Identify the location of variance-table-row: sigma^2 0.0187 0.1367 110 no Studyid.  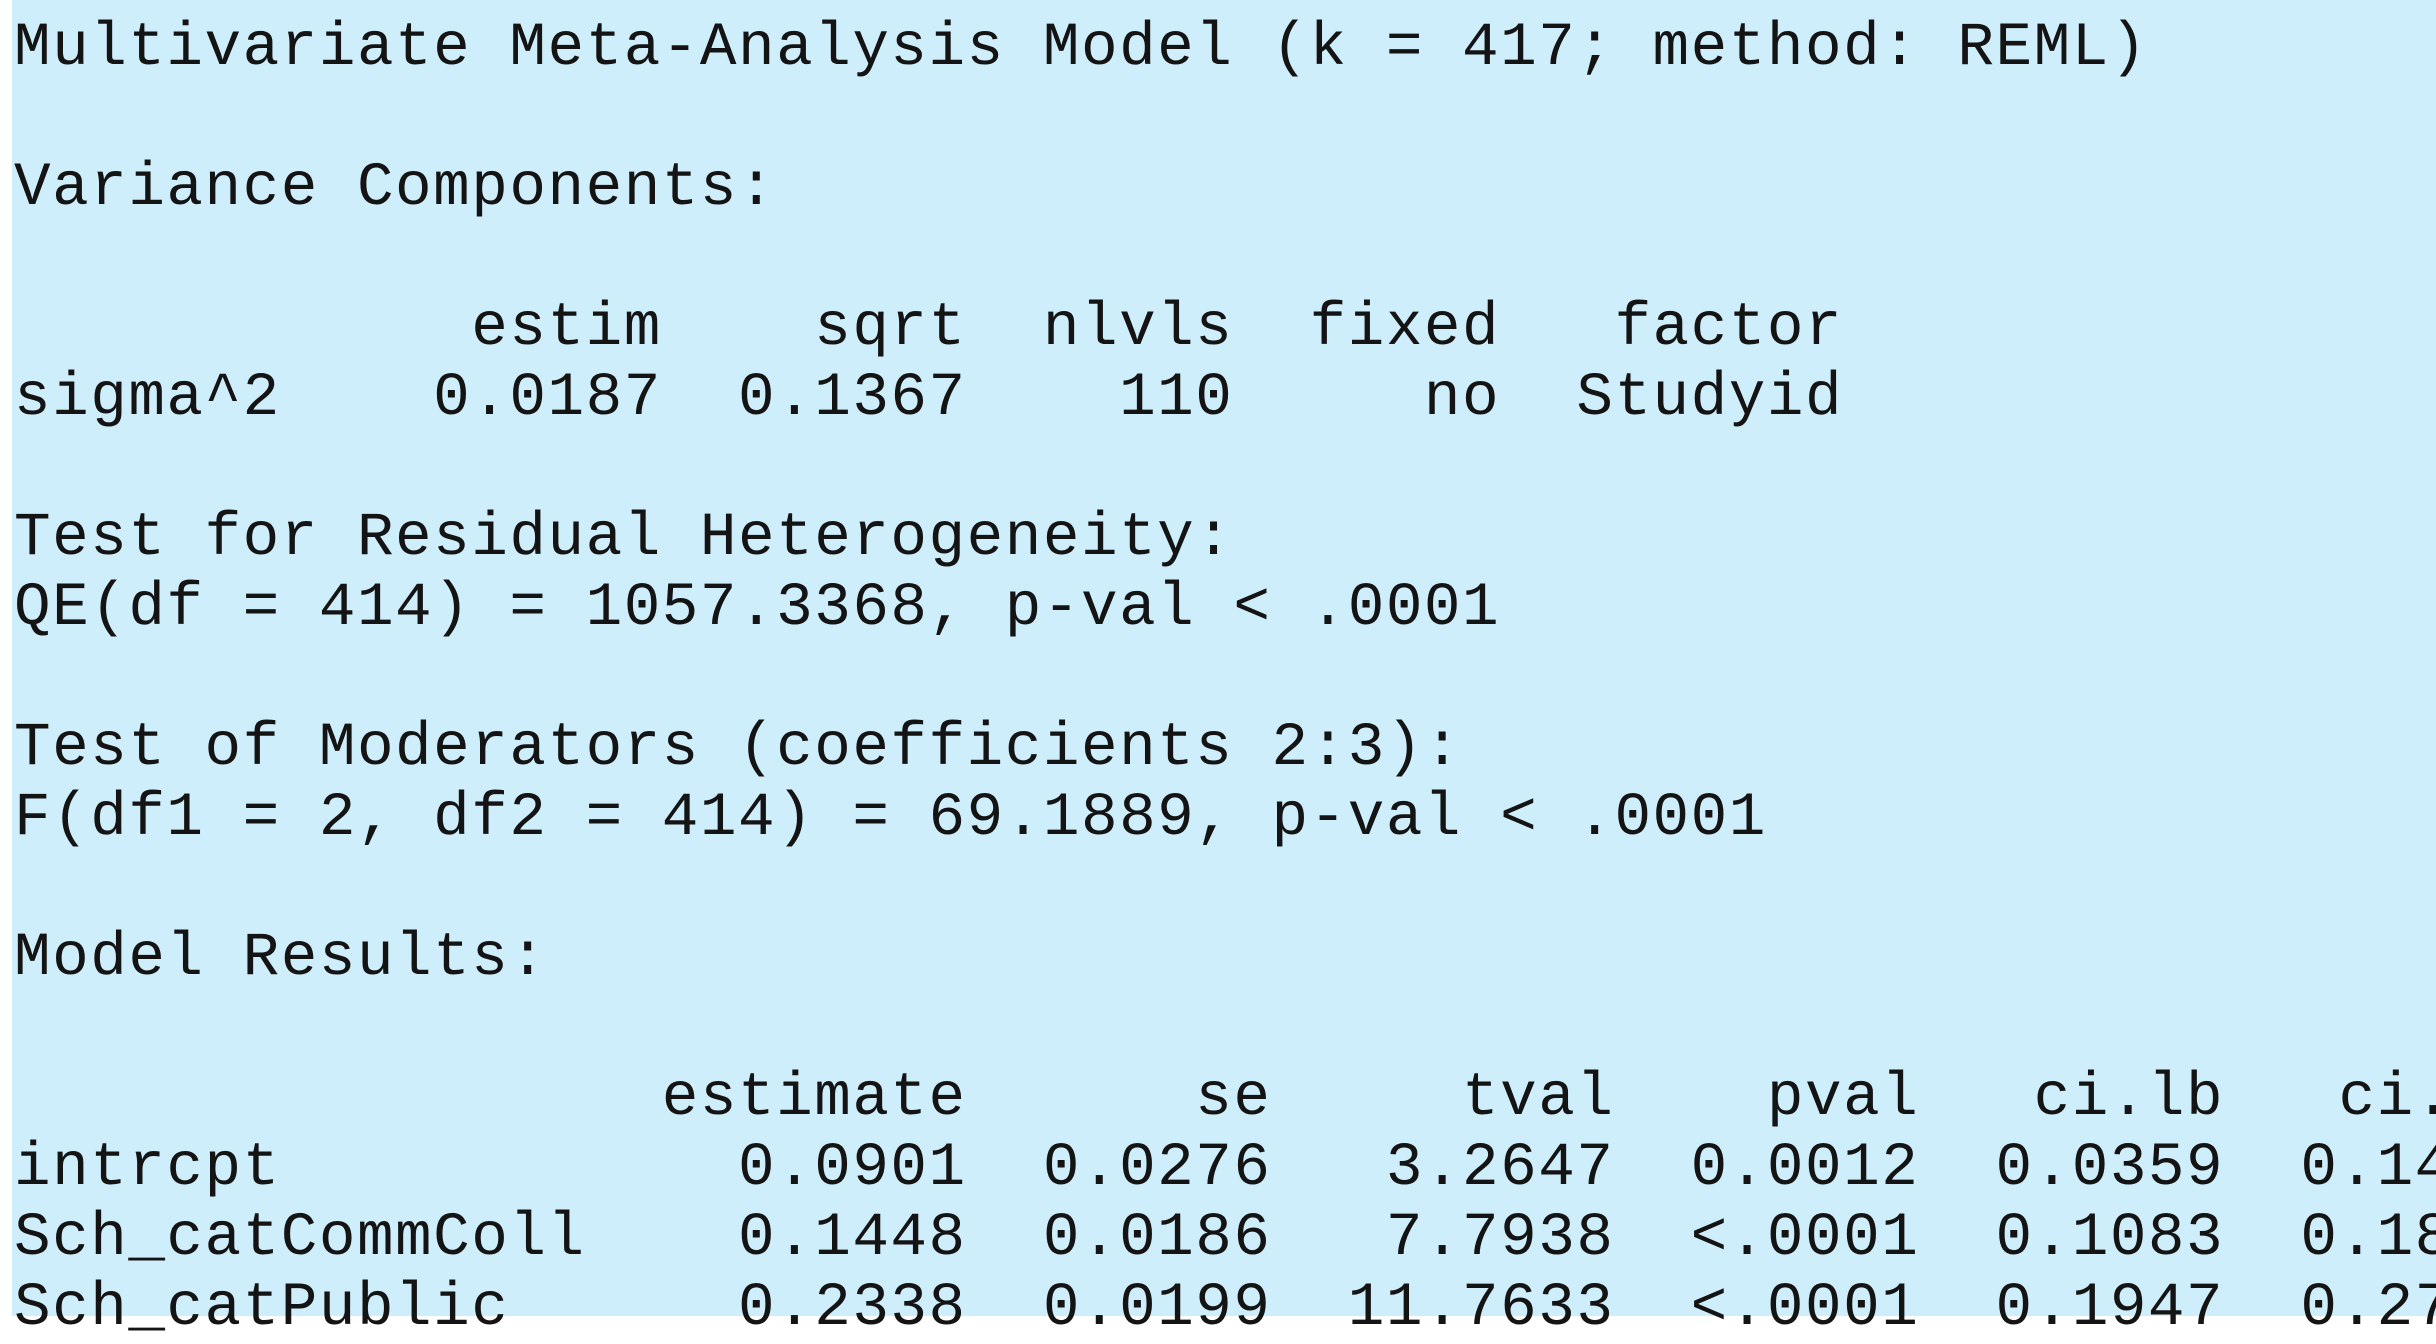
(929, 398).